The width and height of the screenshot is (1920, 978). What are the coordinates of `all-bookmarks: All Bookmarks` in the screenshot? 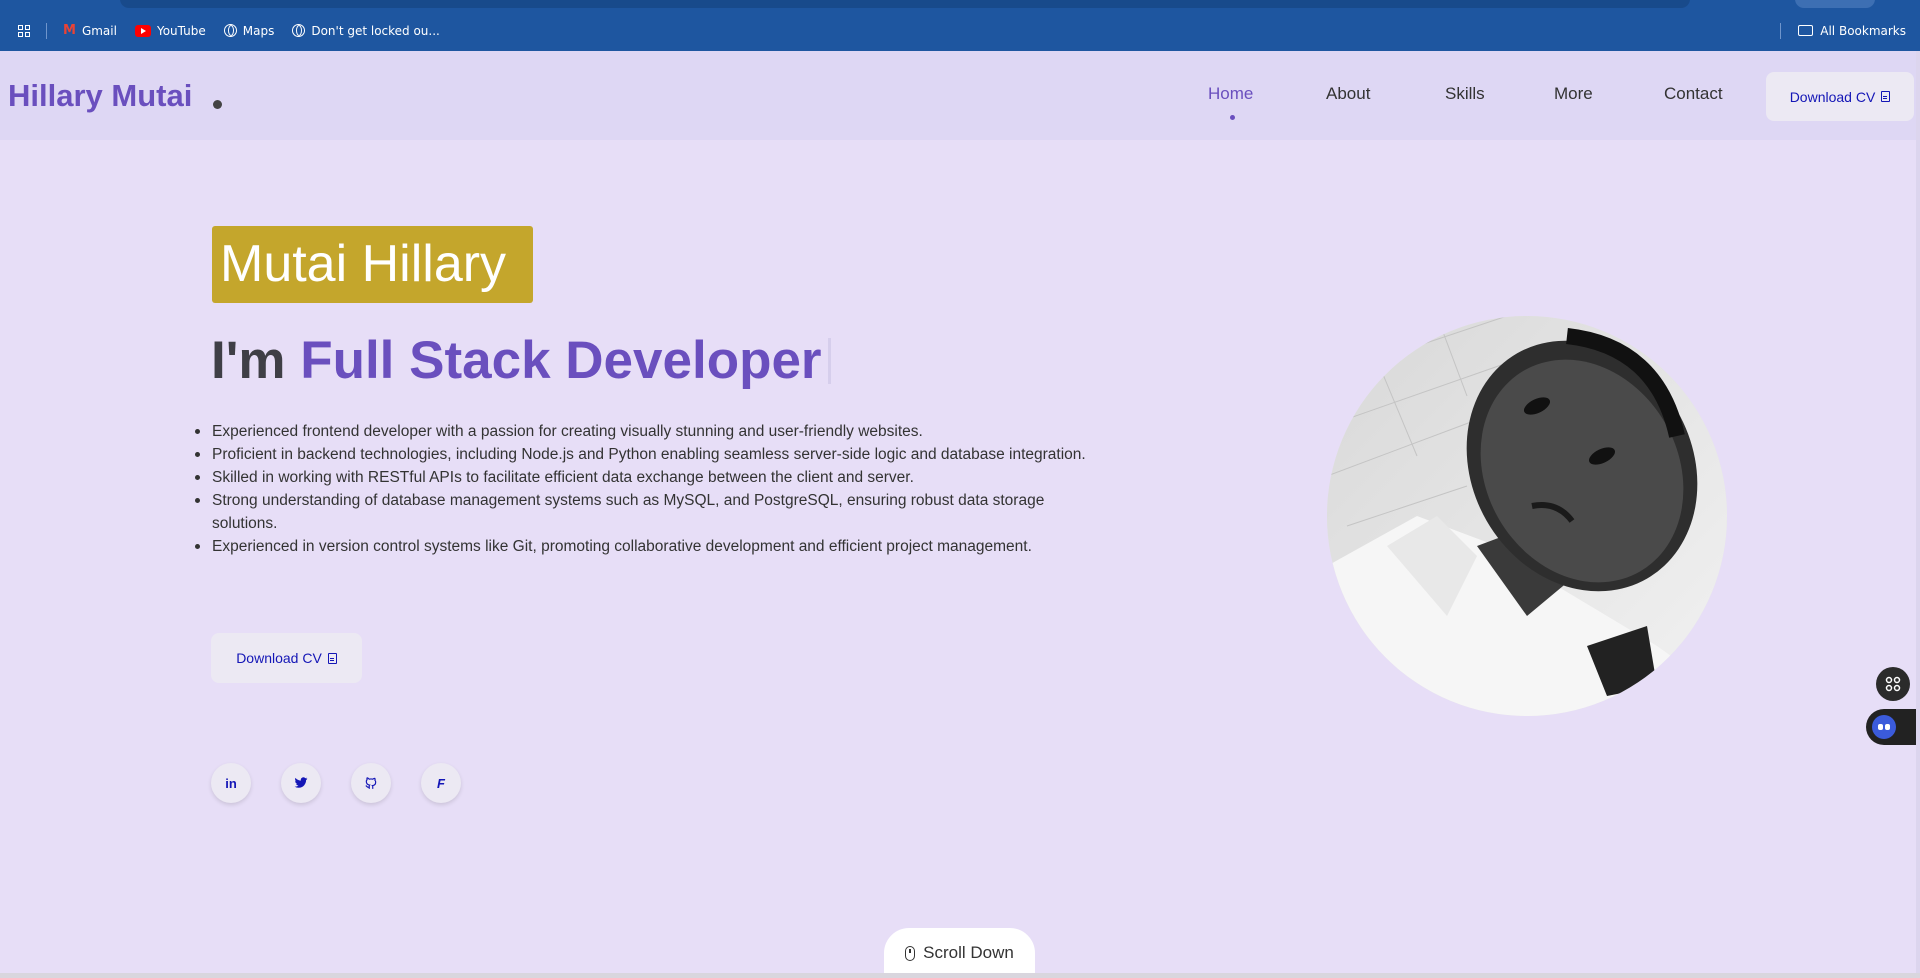 It's located at (1843, 30).